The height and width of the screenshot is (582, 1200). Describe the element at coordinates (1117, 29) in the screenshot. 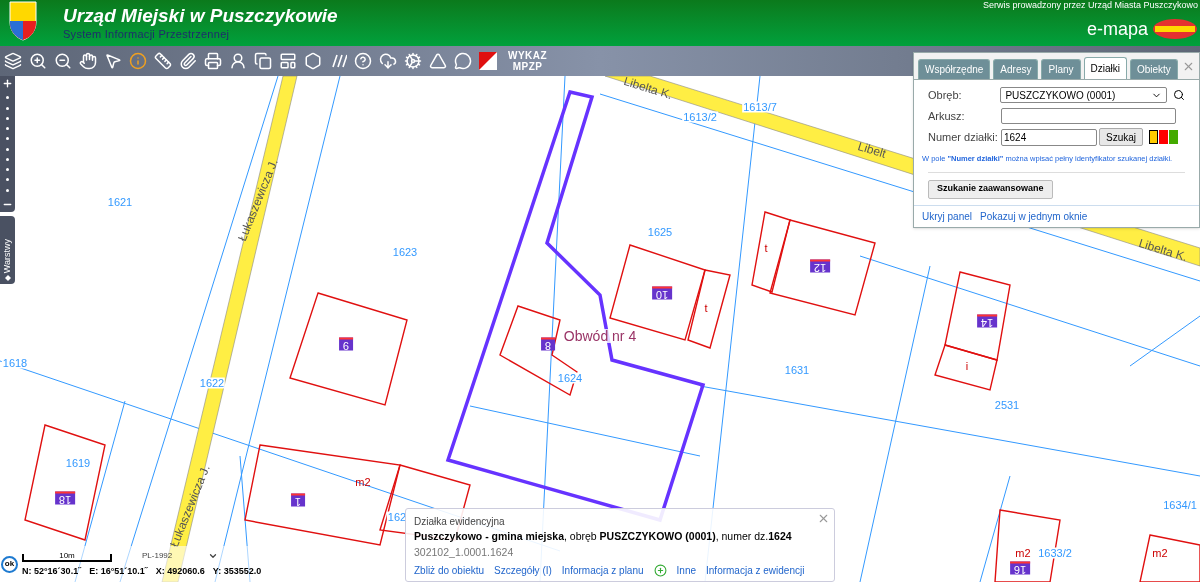

I see `brand-name: e-mapa` at that location.